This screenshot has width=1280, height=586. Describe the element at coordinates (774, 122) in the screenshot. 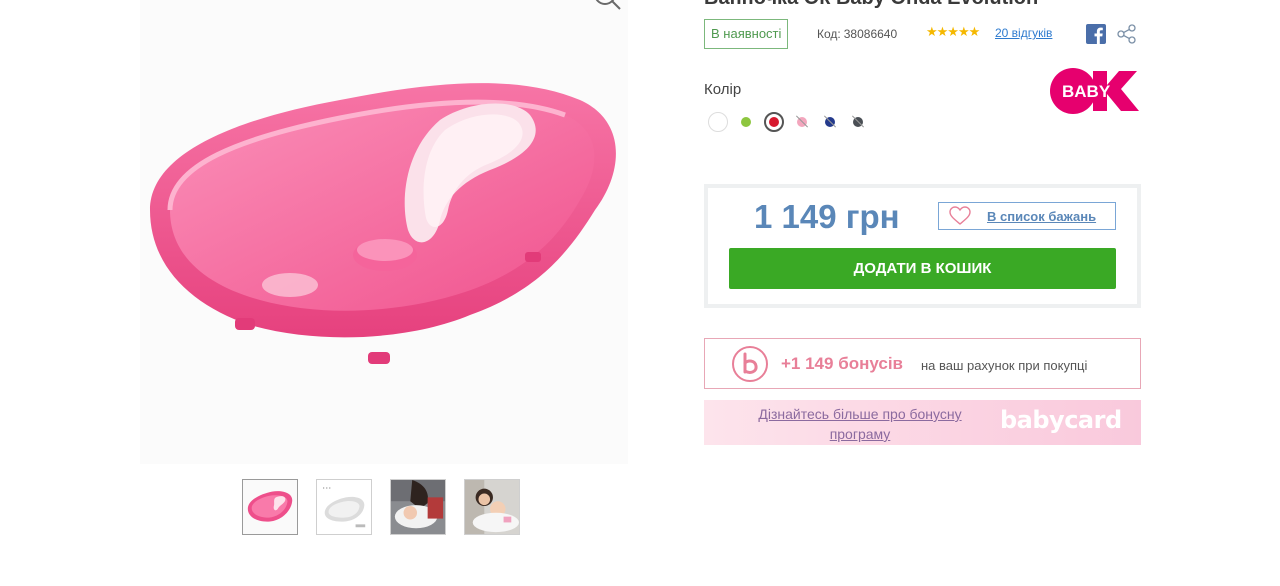

I see `color-swatch-red` at that location.